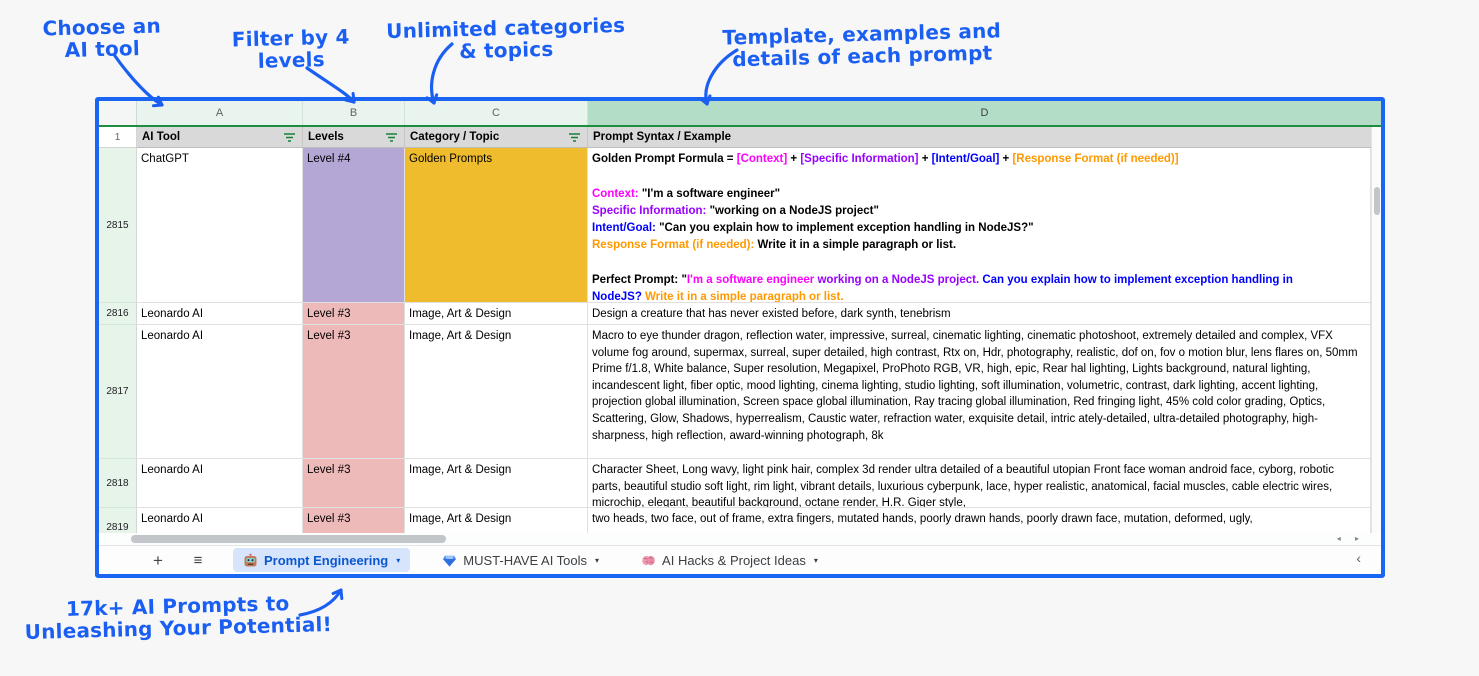 The height and width of the screenshot is (676, 1479). I want to click on row-number: 2819, so click(118, 520).